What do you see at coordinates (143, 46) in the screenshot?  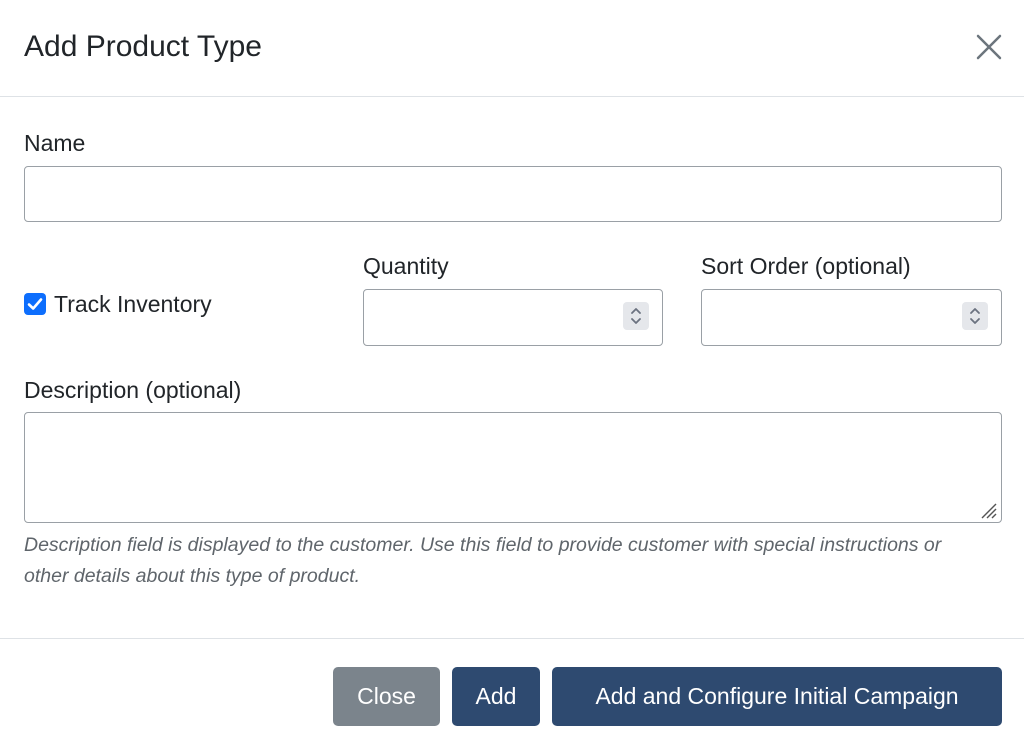 I see `modal-title: Add Product Type` at bounding box center [143, 46].